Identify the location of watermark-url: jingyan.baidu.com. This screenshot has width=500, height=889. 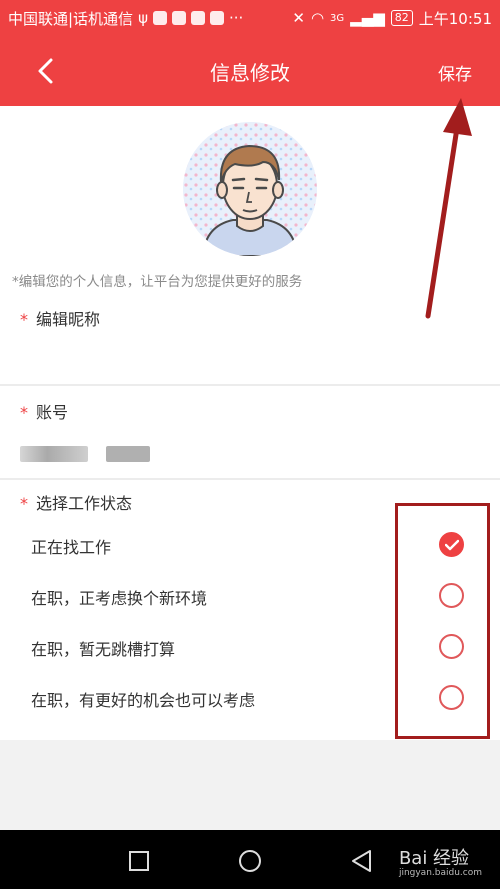
(440, 873).